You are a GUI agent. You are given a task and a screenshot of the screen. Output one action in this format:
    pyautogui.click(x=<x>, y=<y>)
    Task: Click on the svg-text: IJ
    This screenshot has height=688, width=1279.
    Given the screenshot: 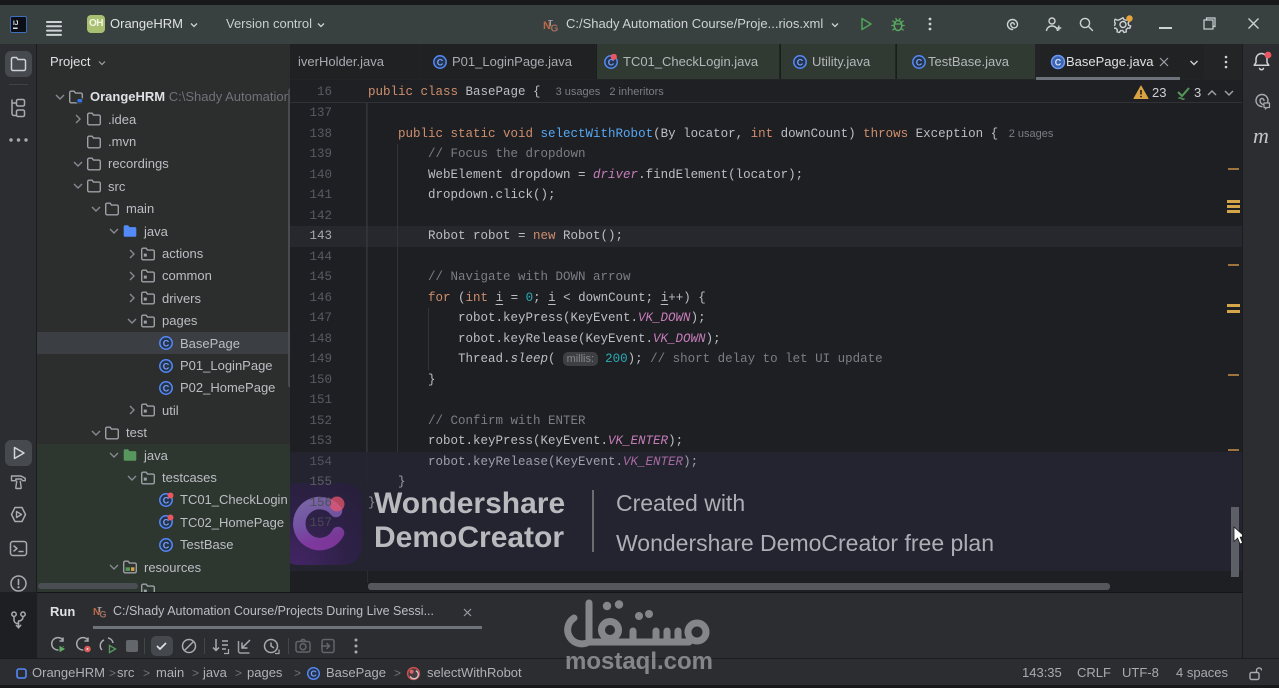 What is the action you would take?
    pyautogui.click(x=16, y=23)
    